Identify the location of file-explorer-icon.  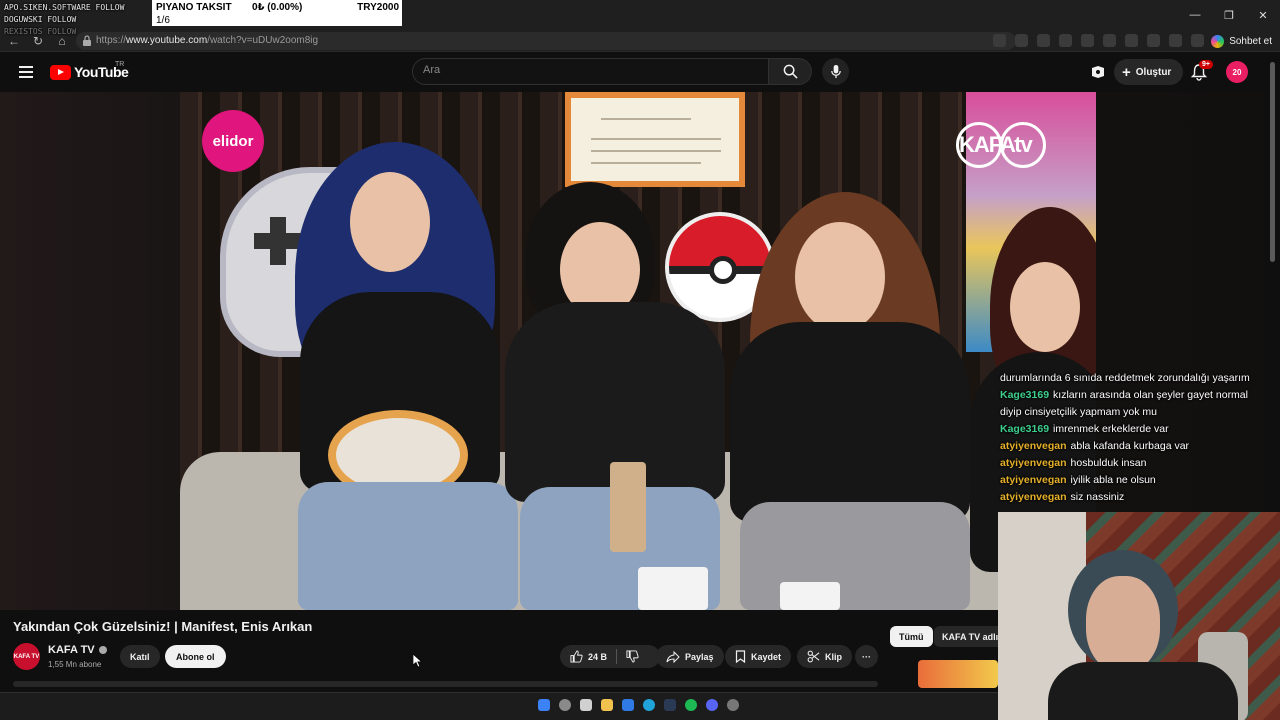
(607, 705).